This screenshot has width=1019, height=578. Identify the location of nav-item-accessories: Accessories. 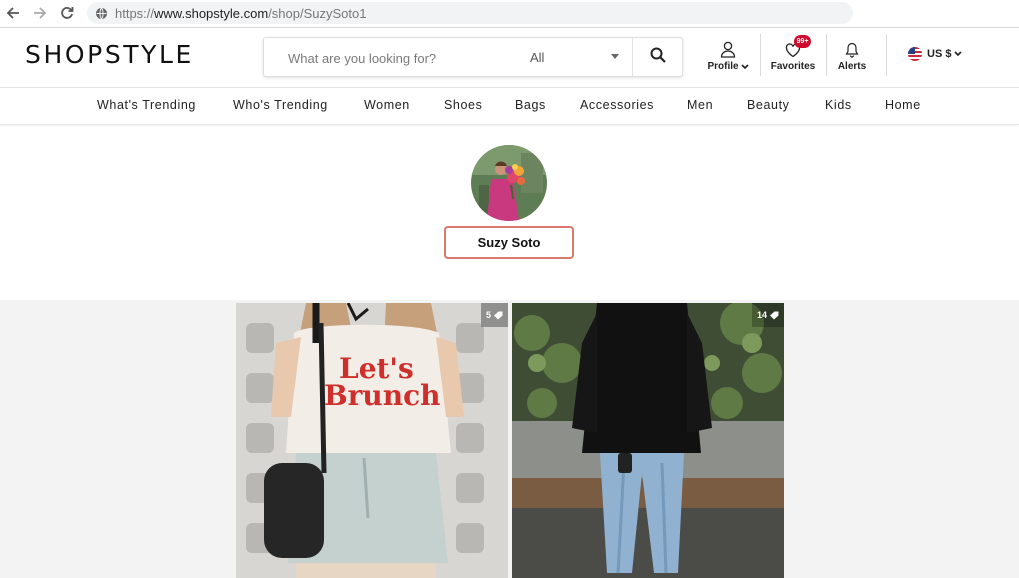
(617, 105).